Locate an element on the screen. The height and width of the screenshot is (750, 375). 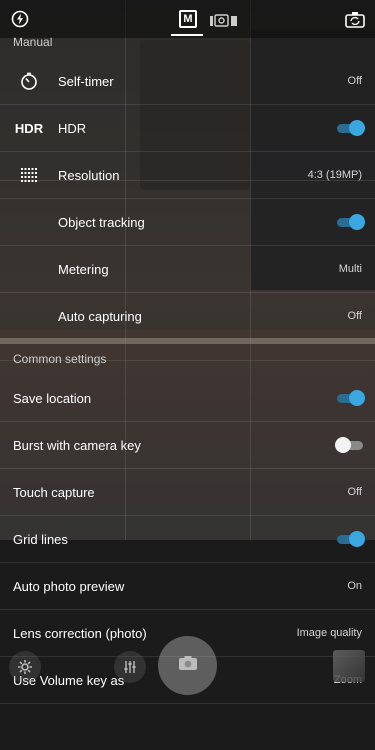
hdr-icon: HDR is located at coordinates (29, 128).